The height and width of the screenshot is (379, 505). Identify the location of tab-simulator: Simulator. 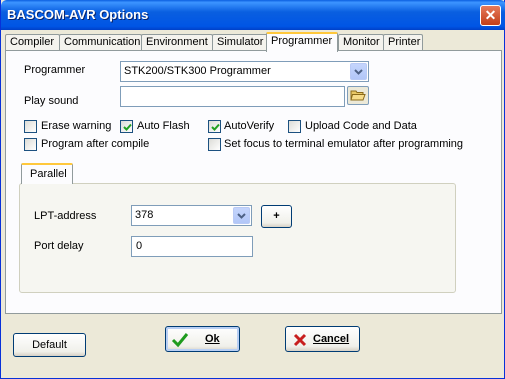
(240, 42).